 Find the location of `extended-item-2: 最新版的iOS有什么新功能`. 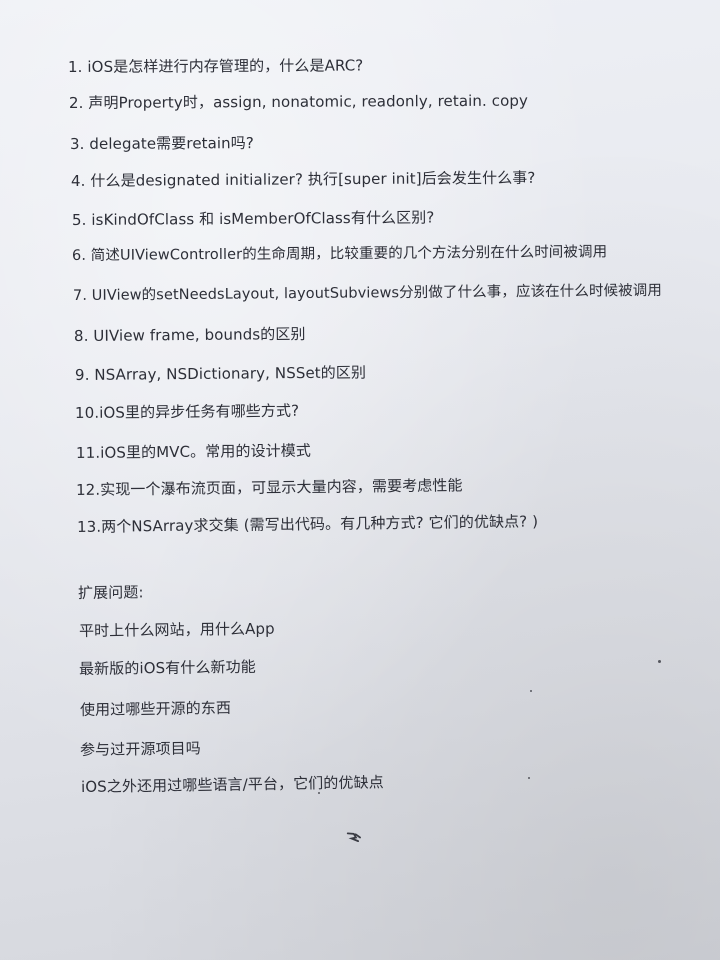

extended-item-2: 最新版的iOS有什么新功能 is located at coordinates (167, 667).